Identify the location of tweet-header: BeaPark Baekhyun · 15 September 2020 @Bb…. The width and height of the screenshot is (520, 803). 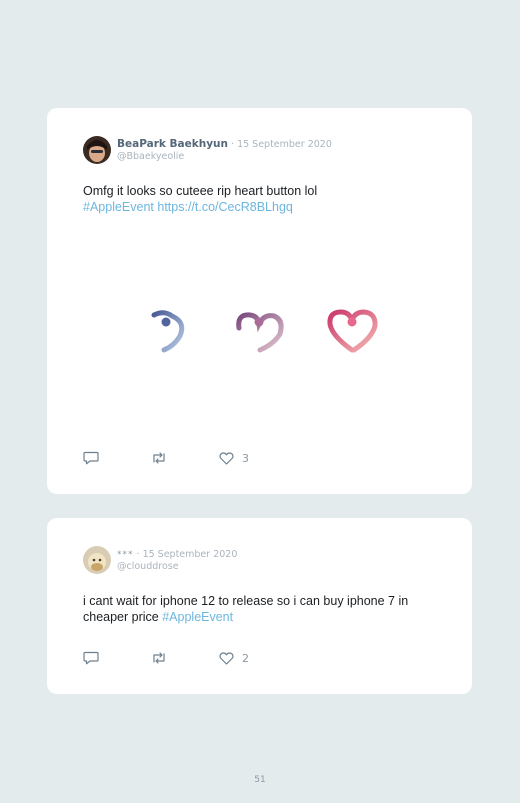
(207, 150).